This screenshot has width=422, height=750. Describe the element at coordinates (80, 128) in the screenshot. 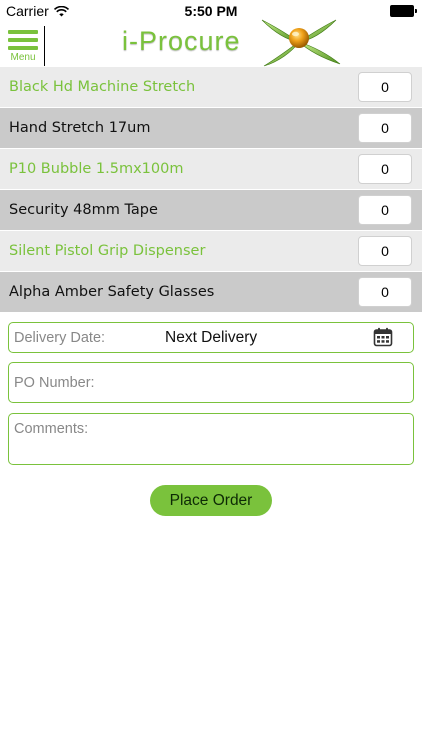

I see `product-name: Hand Stretch 17um` at that location.